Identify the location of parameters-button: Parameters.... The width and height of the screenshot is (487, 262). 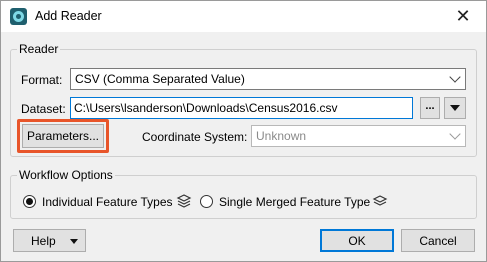
(63, 136).